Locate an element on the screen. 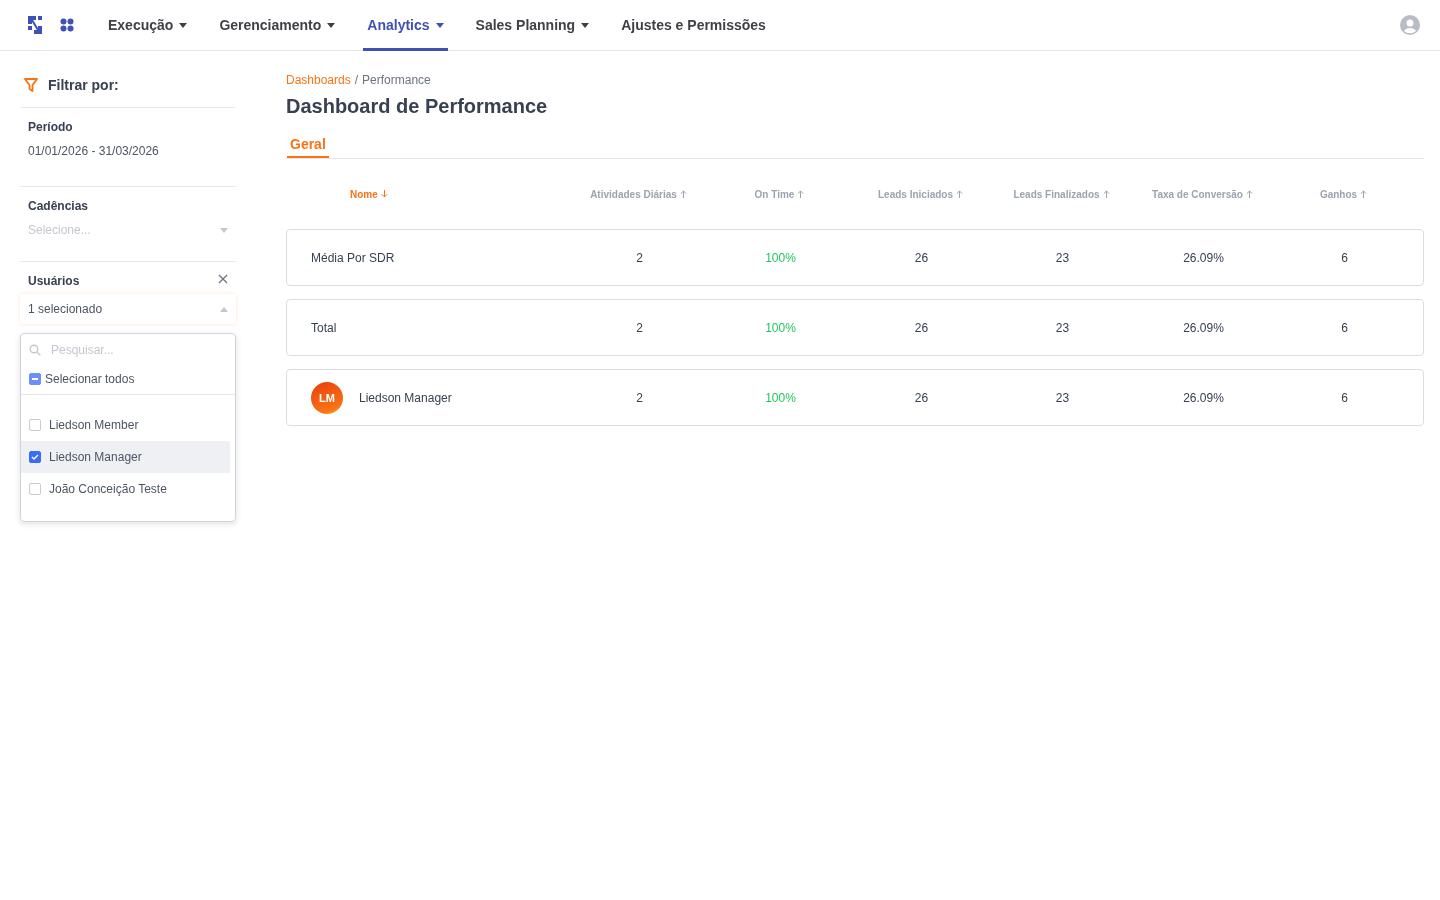 The height and width of the screenshot is (900, 1440). nav-menu-item: Gerenciamento is located at coordinates (277, 25).